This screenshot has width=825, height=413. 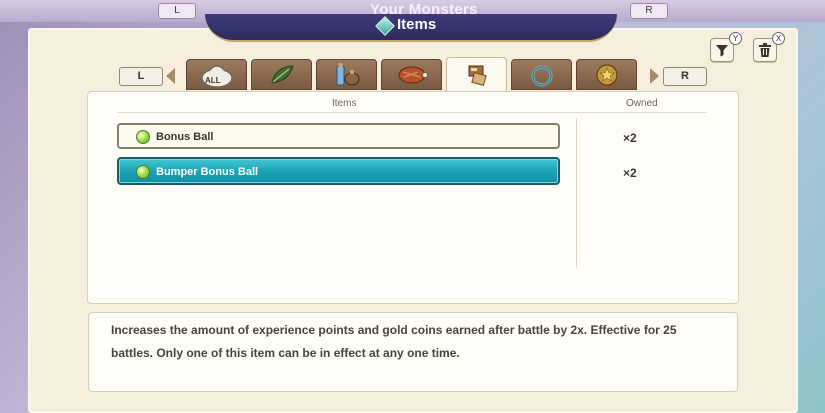 I want to click on bumper-bonus-ball-icon, so click(x=143, y=172).